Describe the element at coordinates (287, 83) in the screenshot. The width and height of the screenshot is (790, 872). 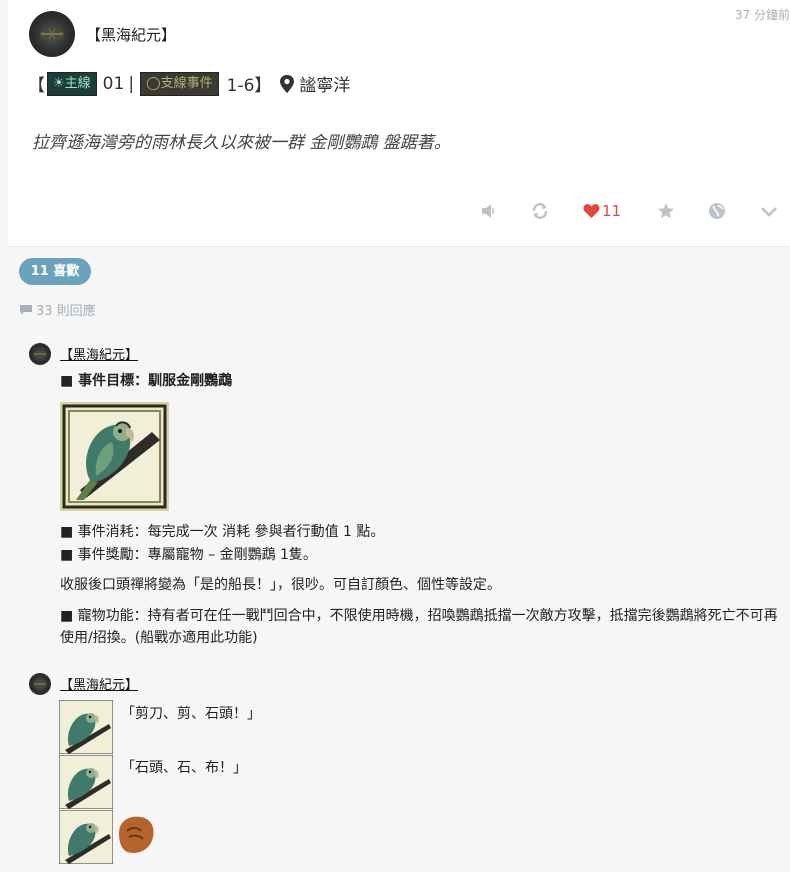
I see `pin-icon` at that location.